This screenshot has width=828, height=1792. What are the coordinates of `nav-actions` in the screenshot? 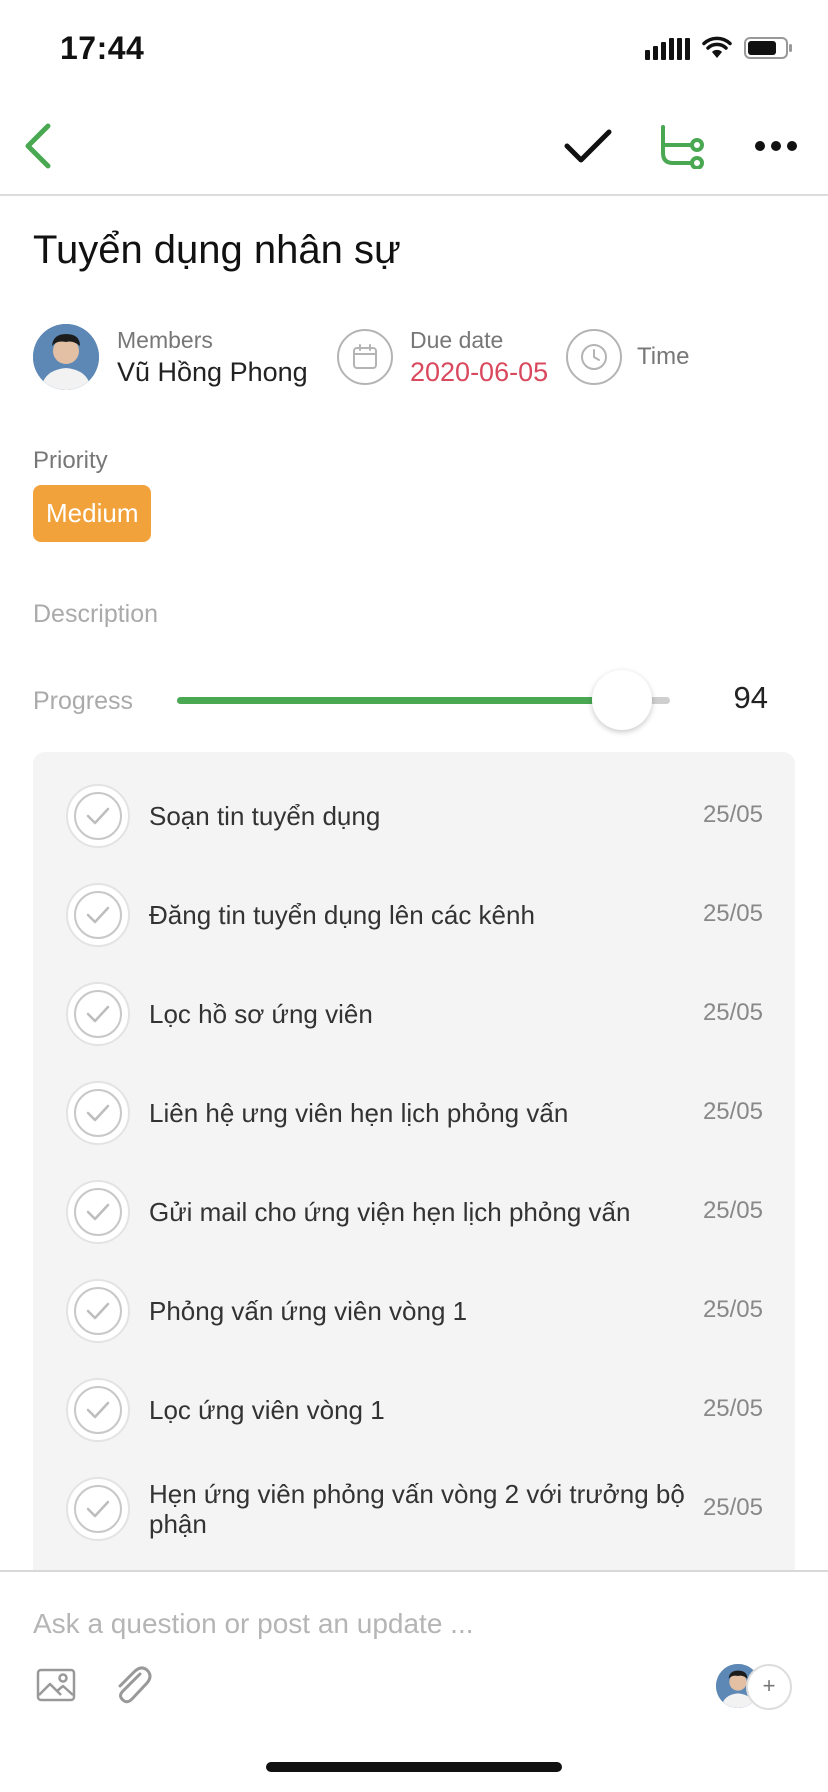 It's located at (682, 146).